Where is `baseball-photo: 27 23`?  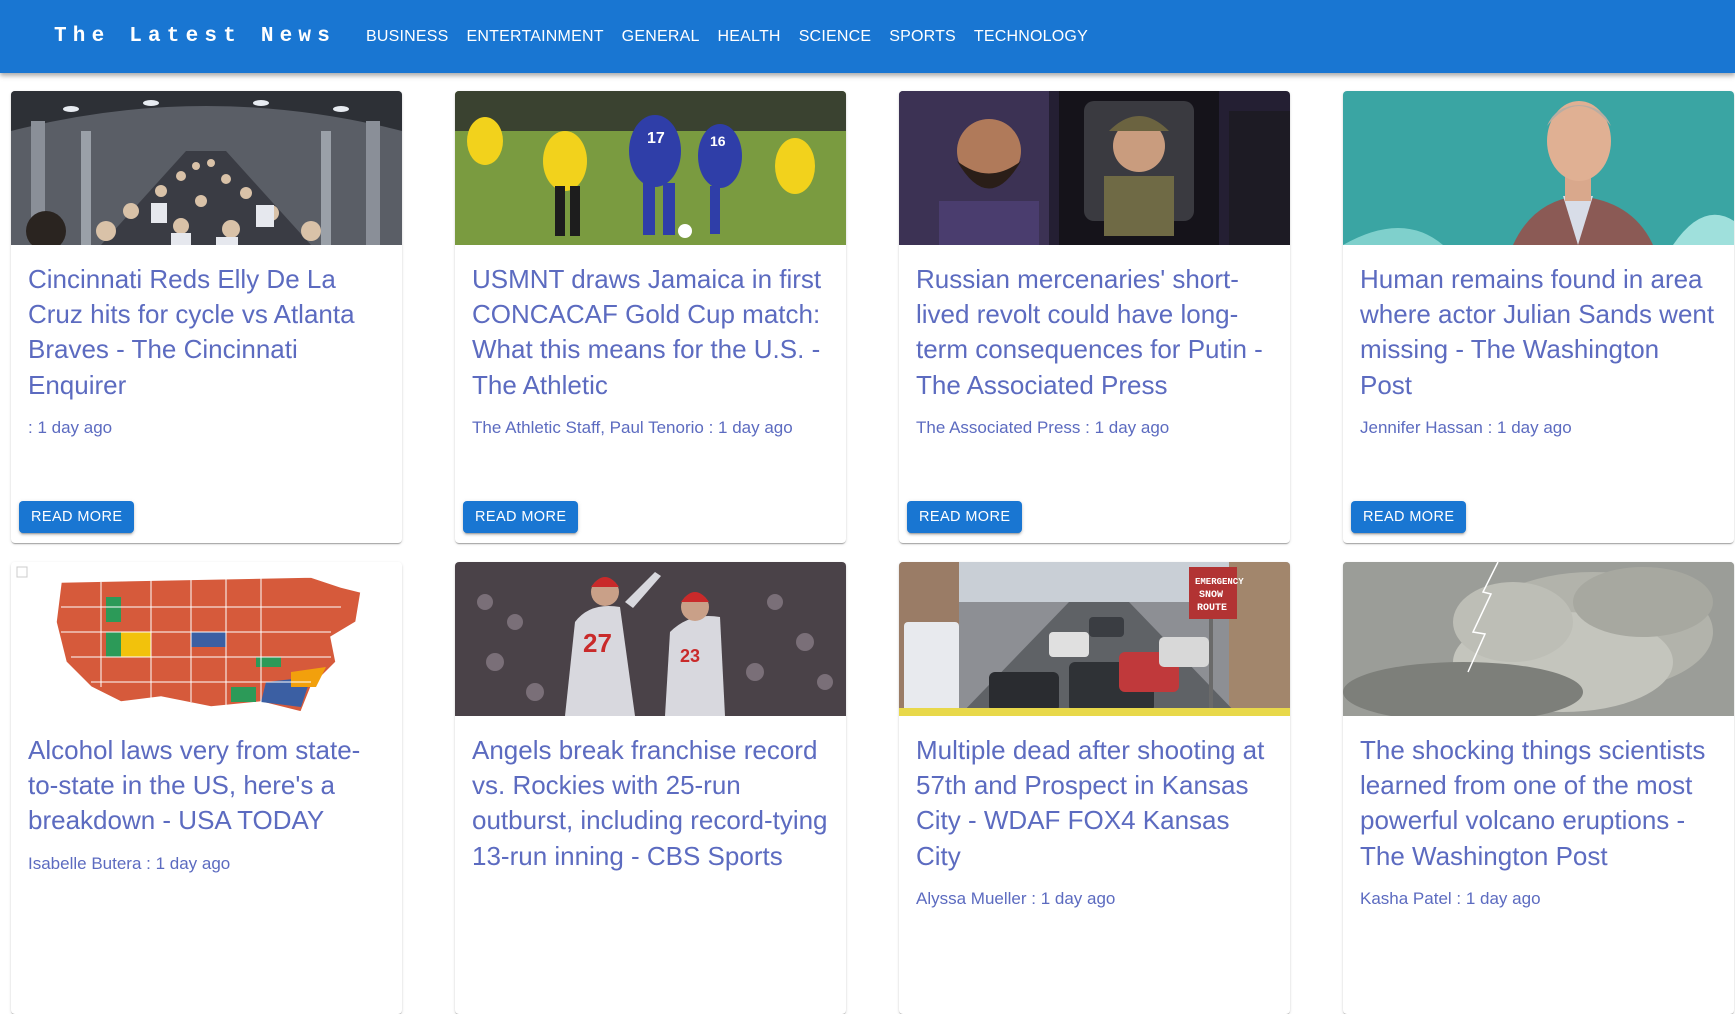 baseball-photo: 27 23 is located at coordinates (650, 639).